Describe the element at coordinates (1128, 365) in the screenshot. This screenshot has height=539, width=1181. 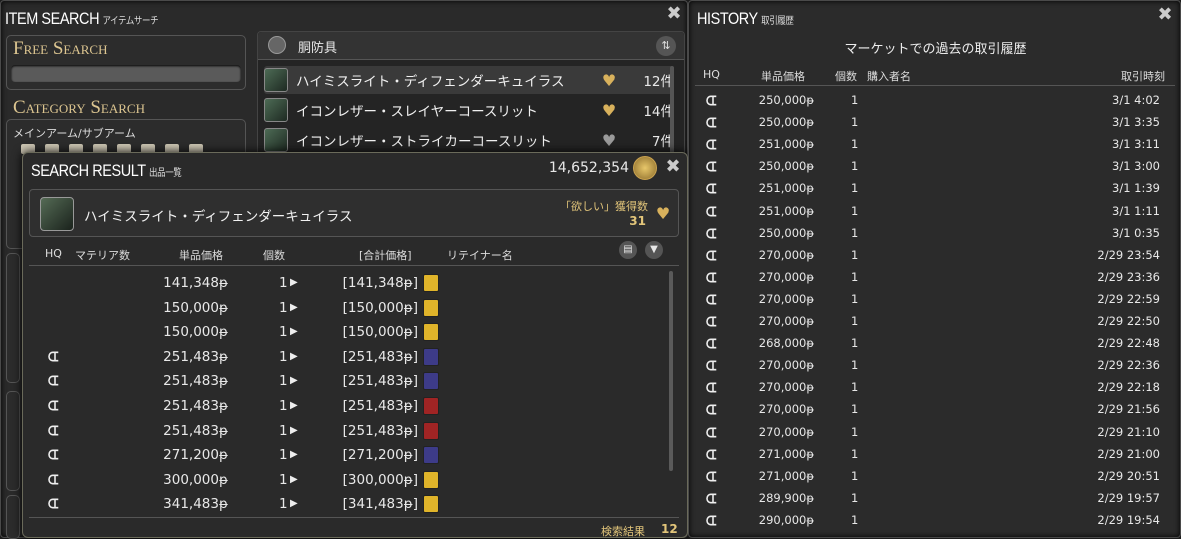
I see `trade-time: 2/29 22:36` at that location.